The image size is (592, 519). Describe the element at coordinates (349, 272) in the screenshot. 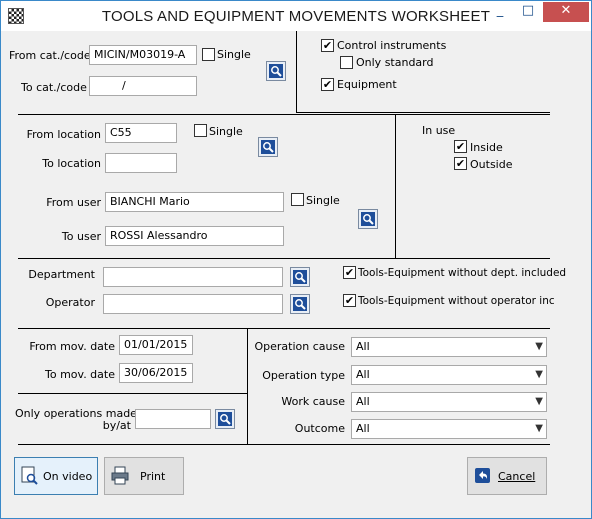

I see `no-dept-checkbox: ✔` at that location.